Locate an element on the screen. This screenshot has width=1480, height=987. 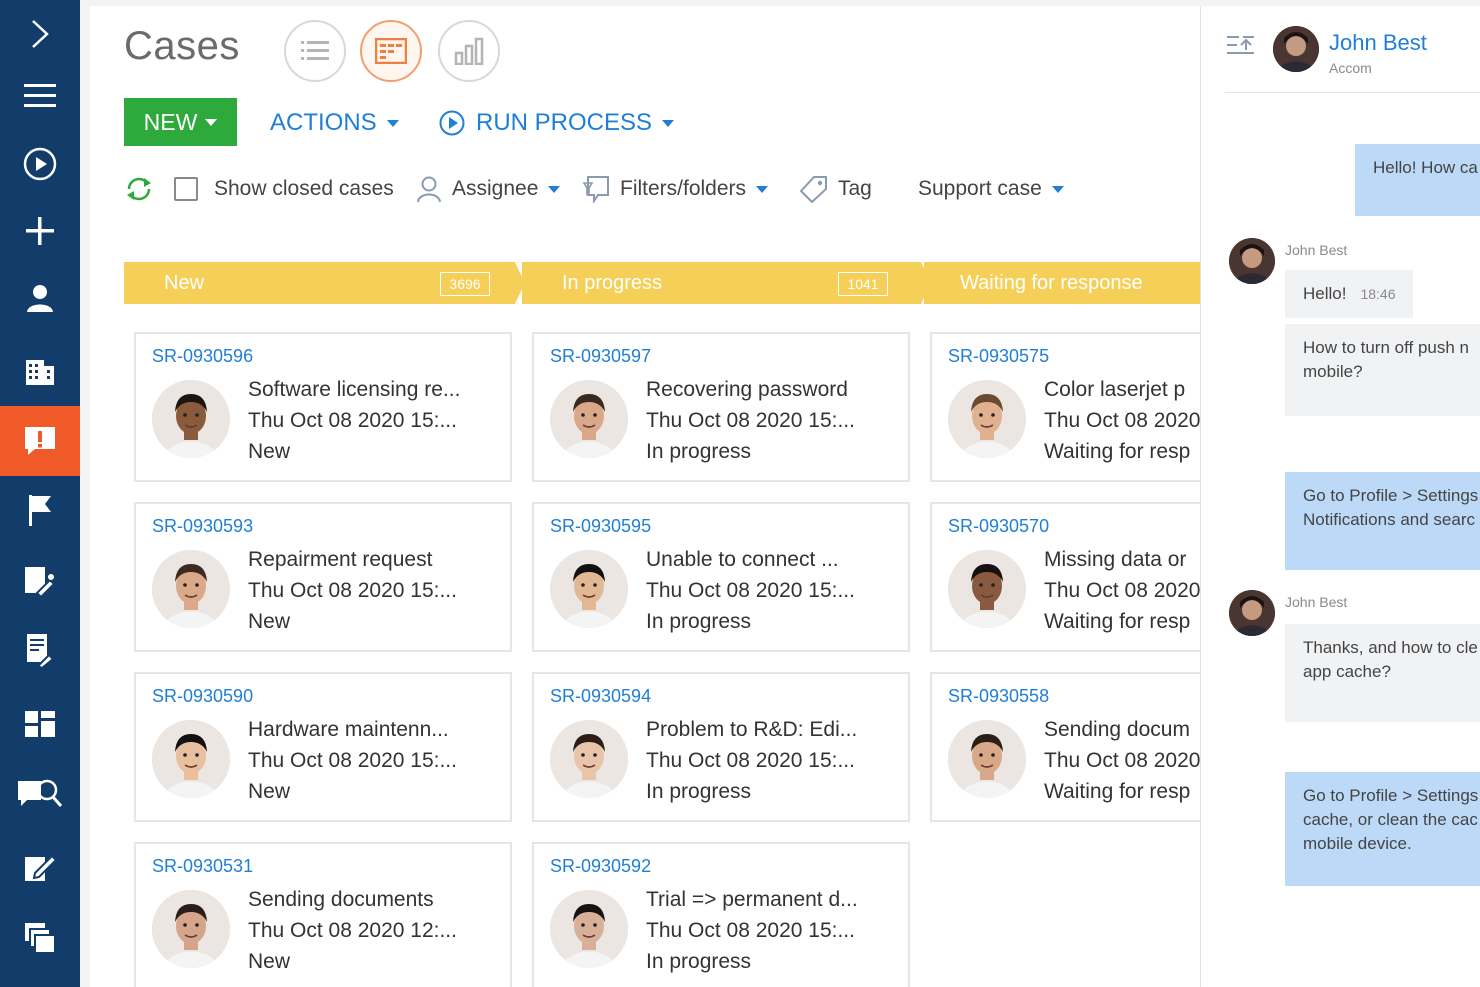
message-text: mobile? is located at coordinates (1333, 371).